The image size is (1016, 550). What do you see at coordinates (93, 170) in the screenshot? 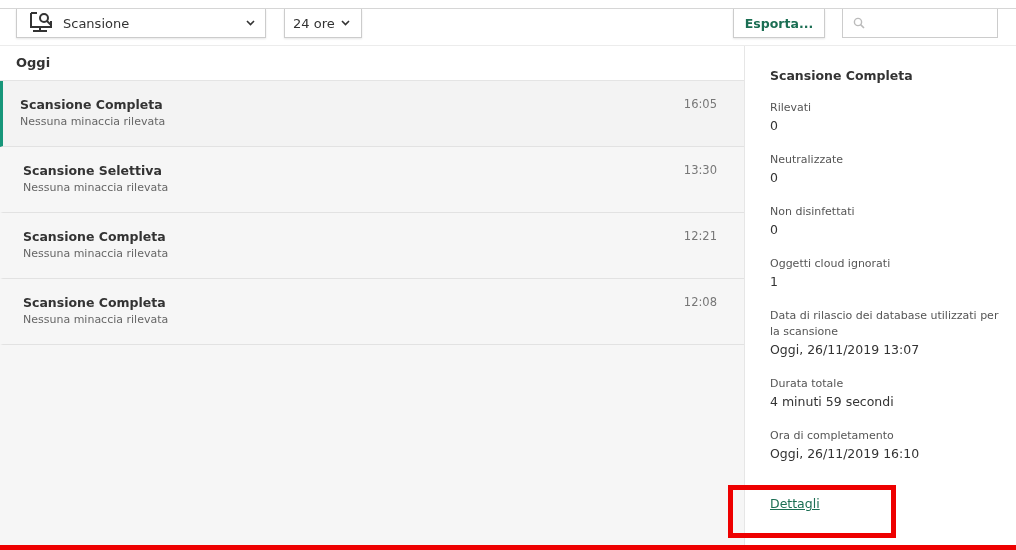
I see `scan-title: Scansione Selettiva` at bounding box center [93, 170].